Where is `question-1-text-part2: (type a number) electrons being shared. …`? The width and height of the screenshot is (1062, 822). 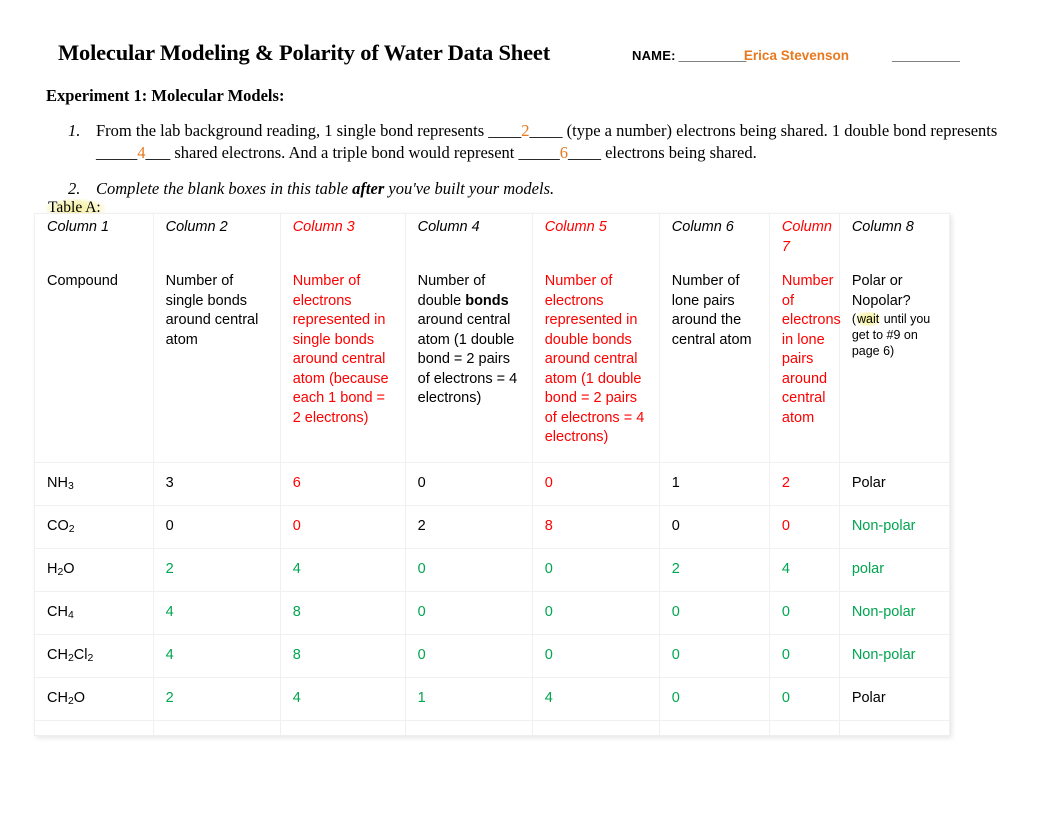
question-1-text-part2: (type a number) electrons being shared. … is located at coordinates (780, 130).